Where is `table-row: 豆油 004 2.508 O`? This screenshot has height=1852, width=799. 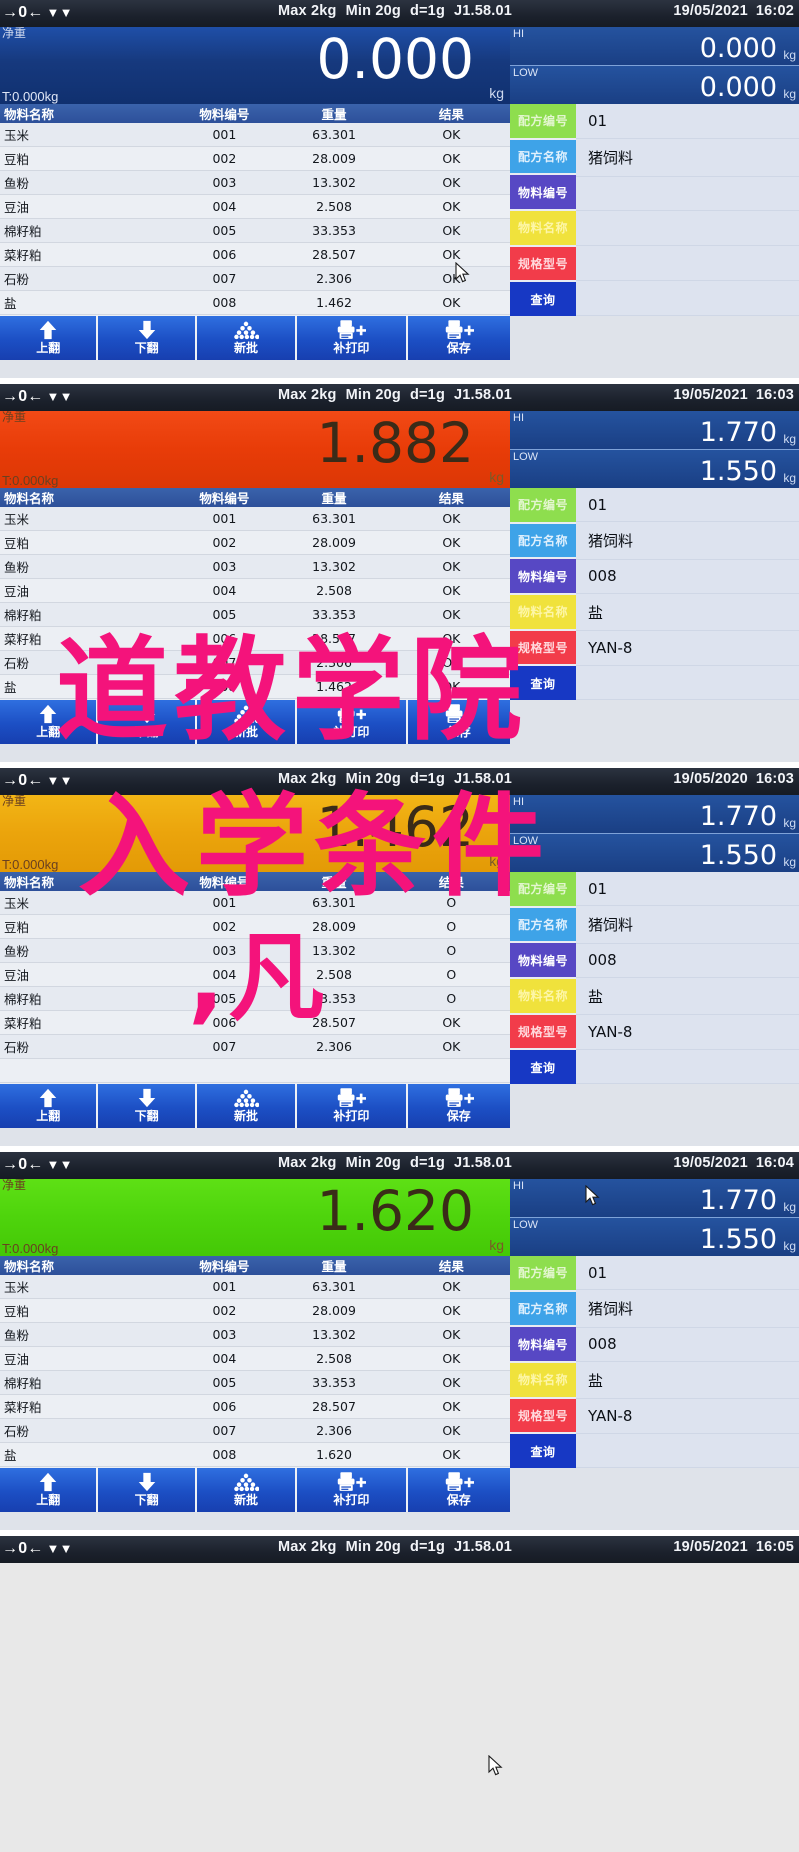
table-row: 豆油 004 2.508 O is located at coordinates (255, 974).